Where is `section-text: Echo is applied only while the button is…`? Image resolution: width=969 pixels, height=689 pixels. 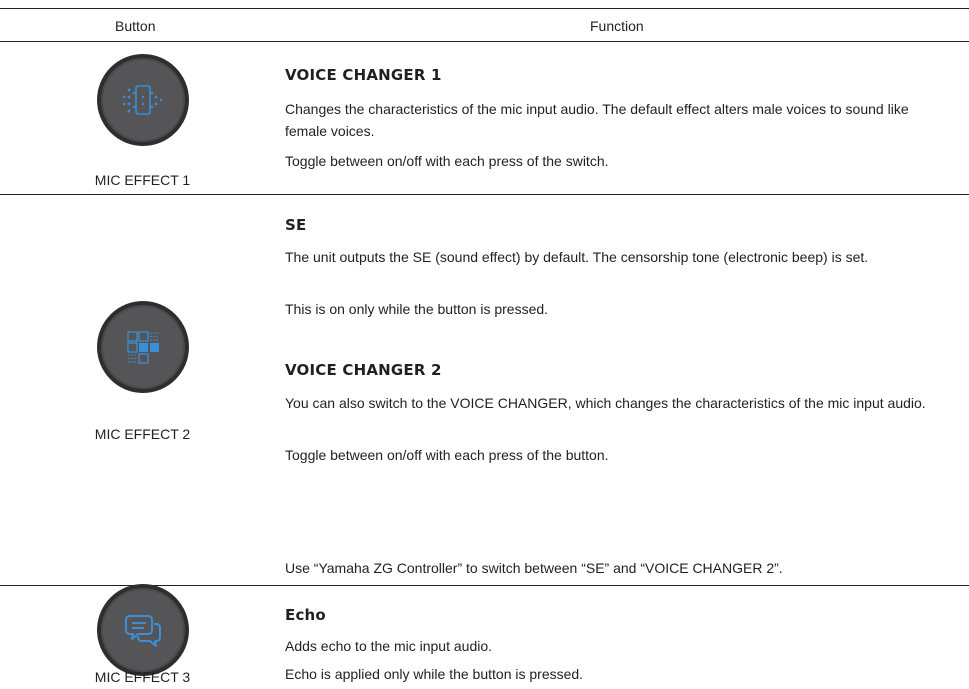 section-text: Echo is applied only while the button is… is located at coordinates (434, 674).